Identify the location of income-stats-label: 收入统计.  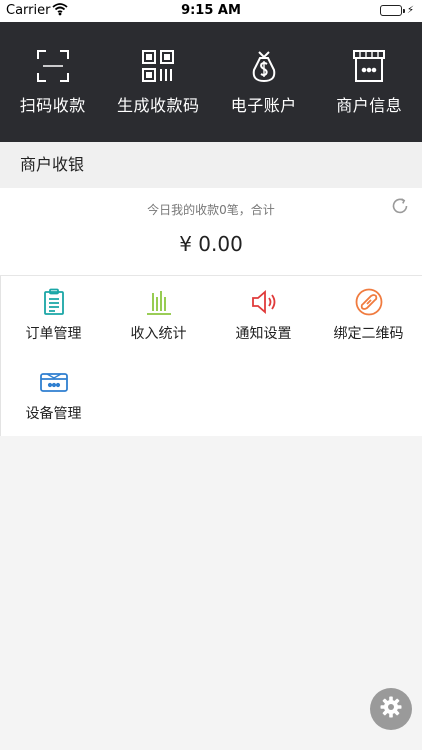
(158, 334).